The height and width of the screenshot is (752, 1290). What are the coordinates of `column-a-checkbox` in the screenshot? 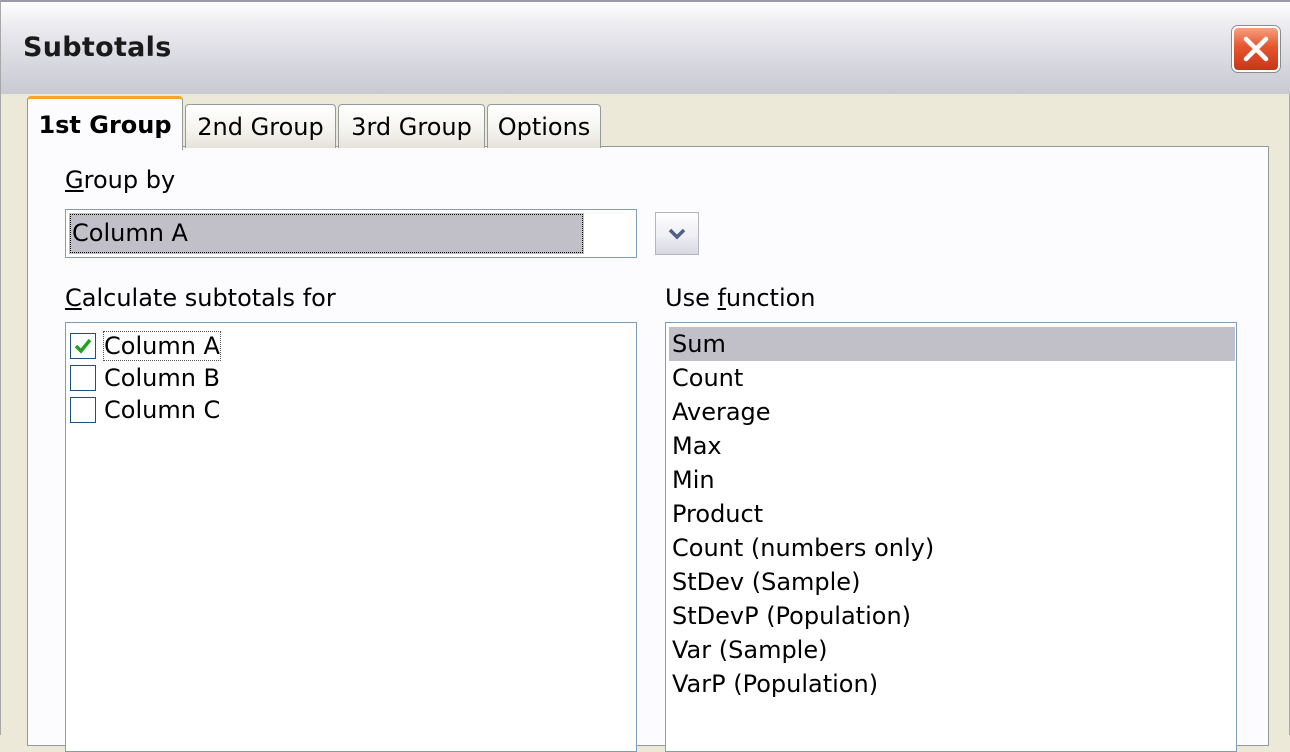 It's located at (83, 346).